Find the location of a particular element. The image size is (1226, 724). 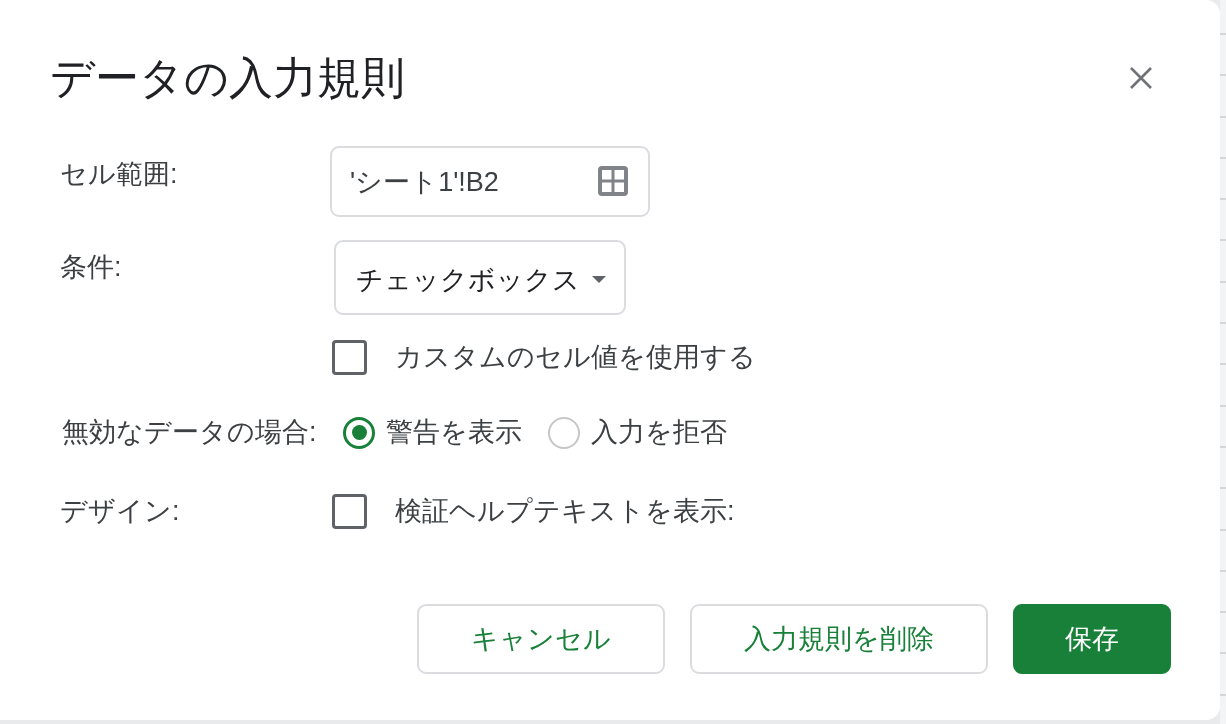

radio-label: 入力を拒否 is located at coordinates (659, 432).